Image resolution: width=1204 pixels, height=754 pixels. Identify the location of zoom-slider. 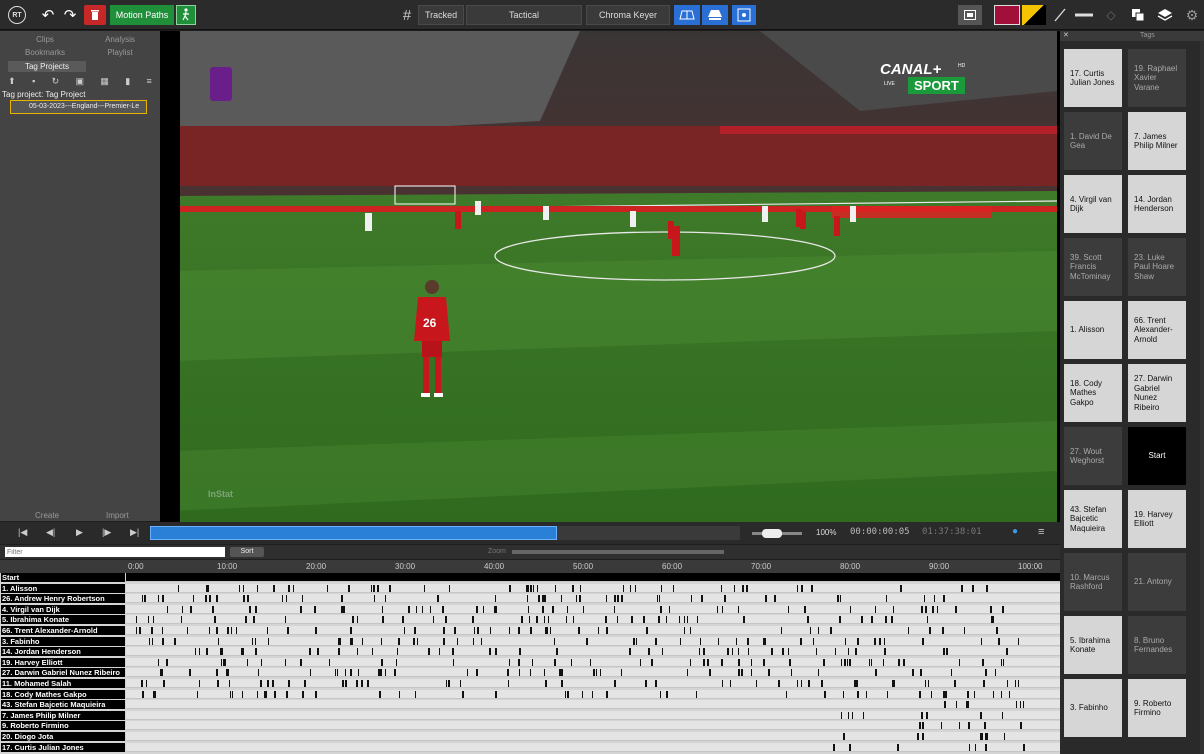
(777, 533).